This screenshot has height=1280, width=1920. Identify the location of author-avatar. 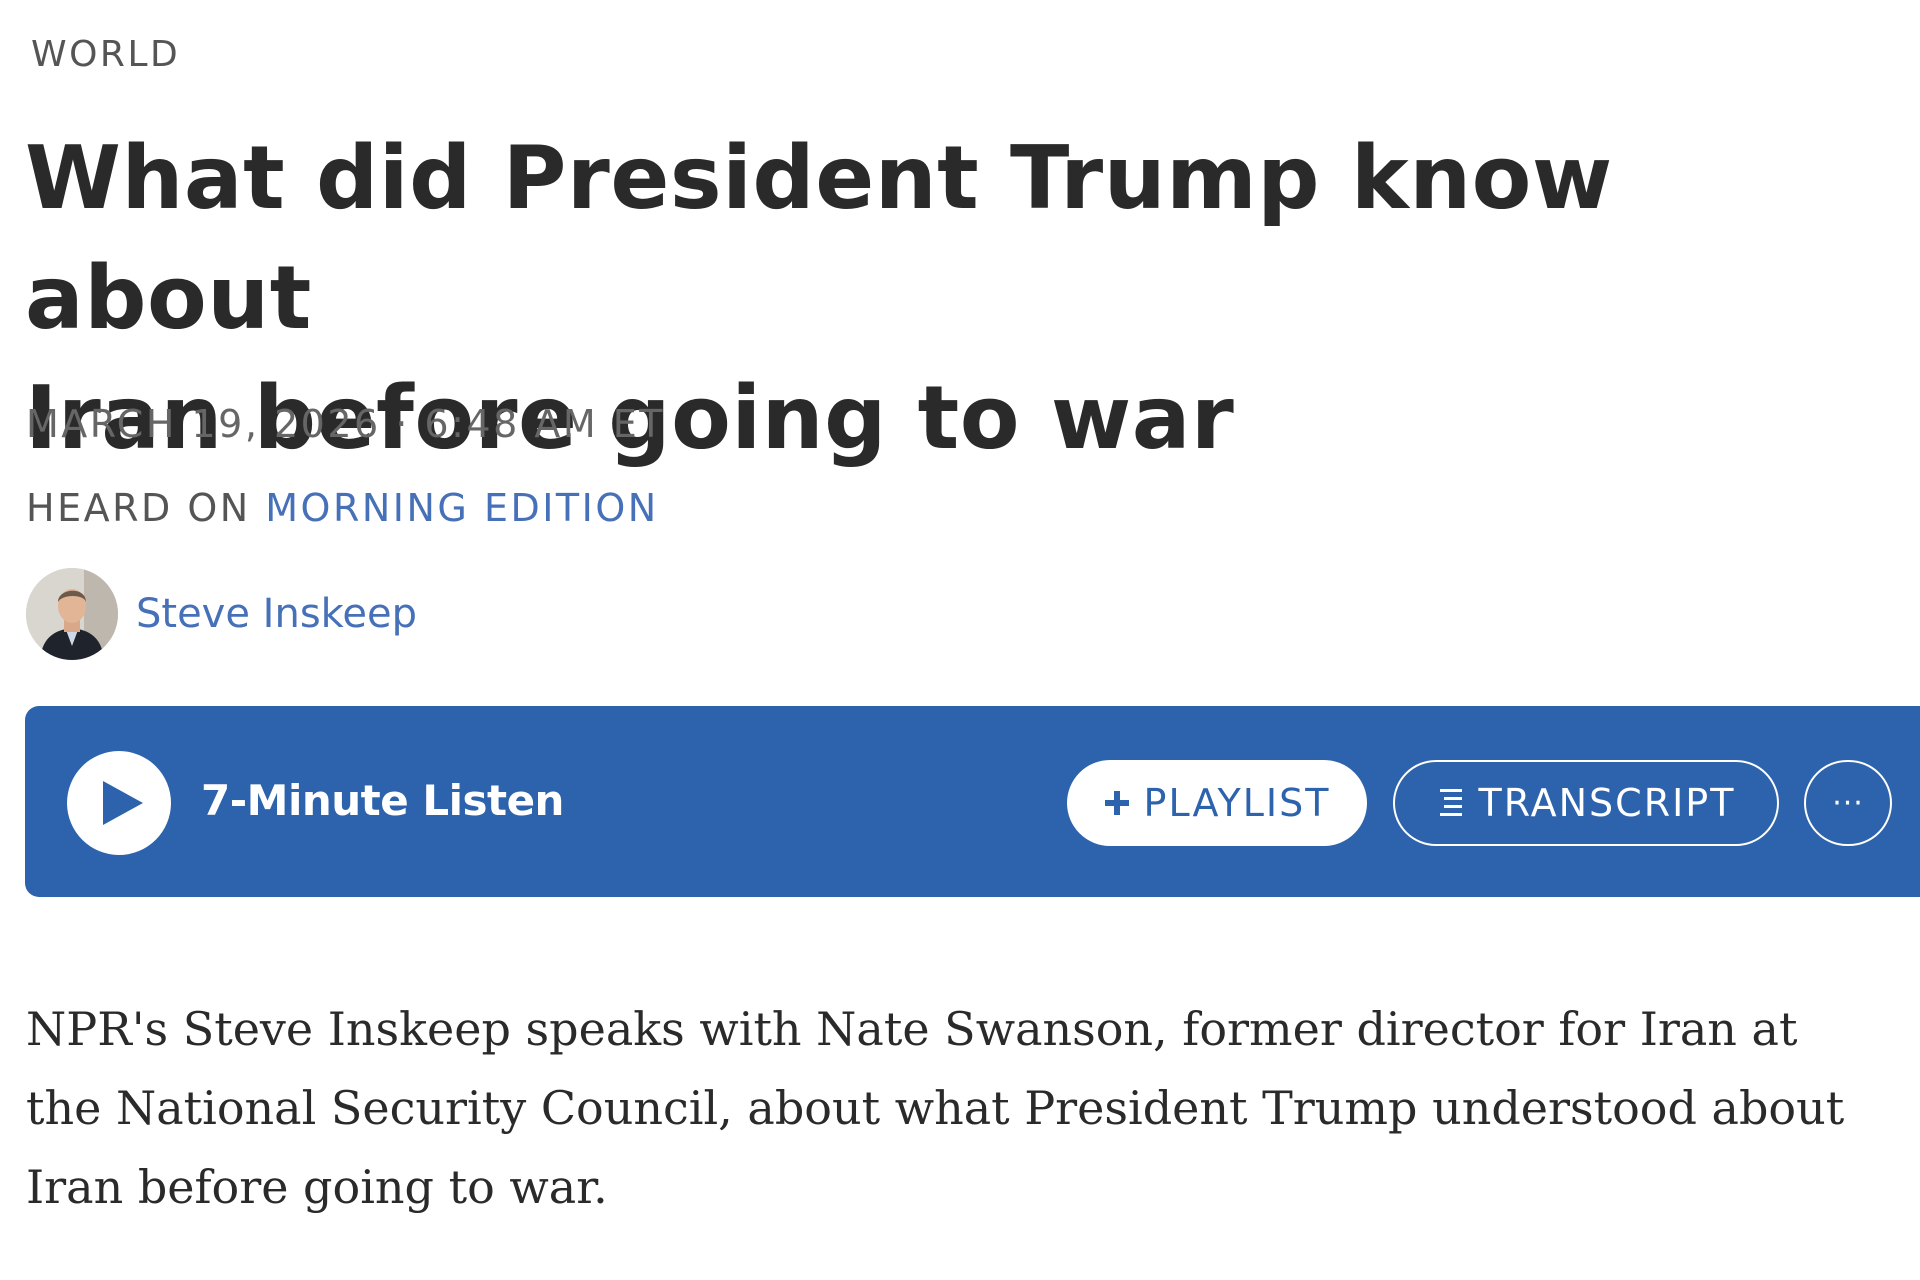
(72, 614).